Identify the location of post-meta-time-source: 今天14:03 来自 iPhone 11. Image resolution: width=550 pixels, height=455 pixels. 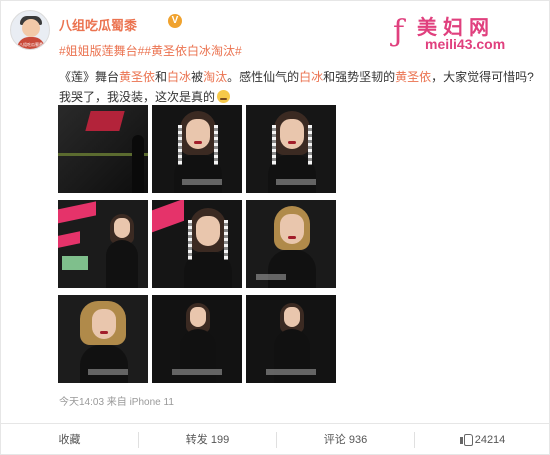
(116, 402).